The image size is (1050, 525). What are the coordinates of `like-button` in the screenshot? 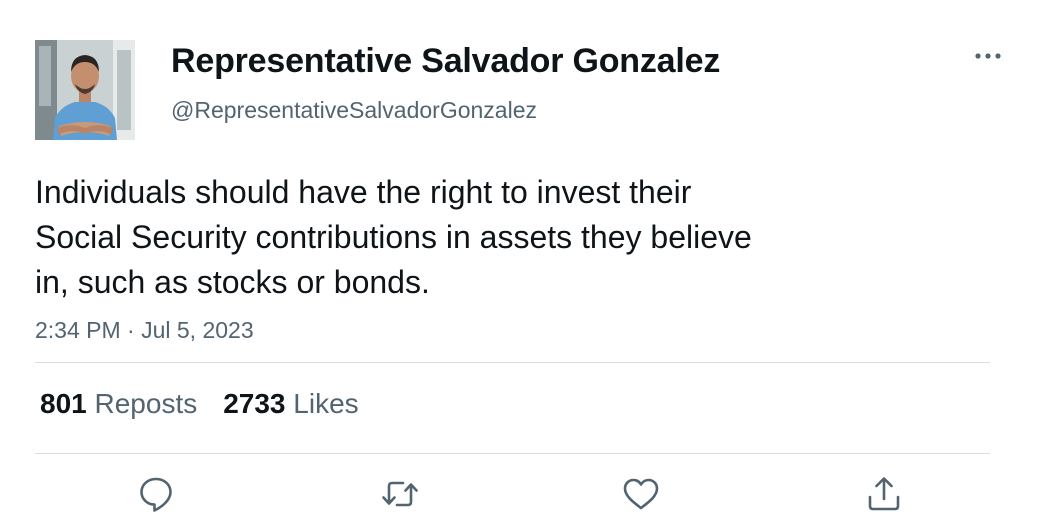 It's located at (641, 494).